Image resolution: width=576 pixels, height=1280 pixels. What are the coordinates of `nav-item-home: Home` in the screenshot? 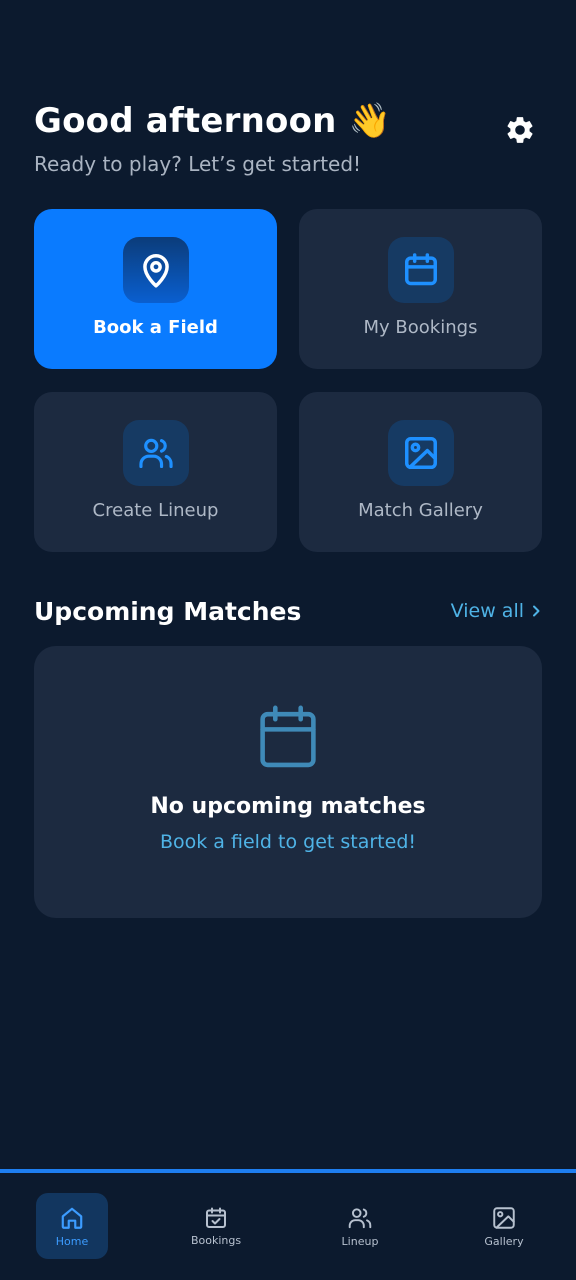 It's located at (72, 1226).